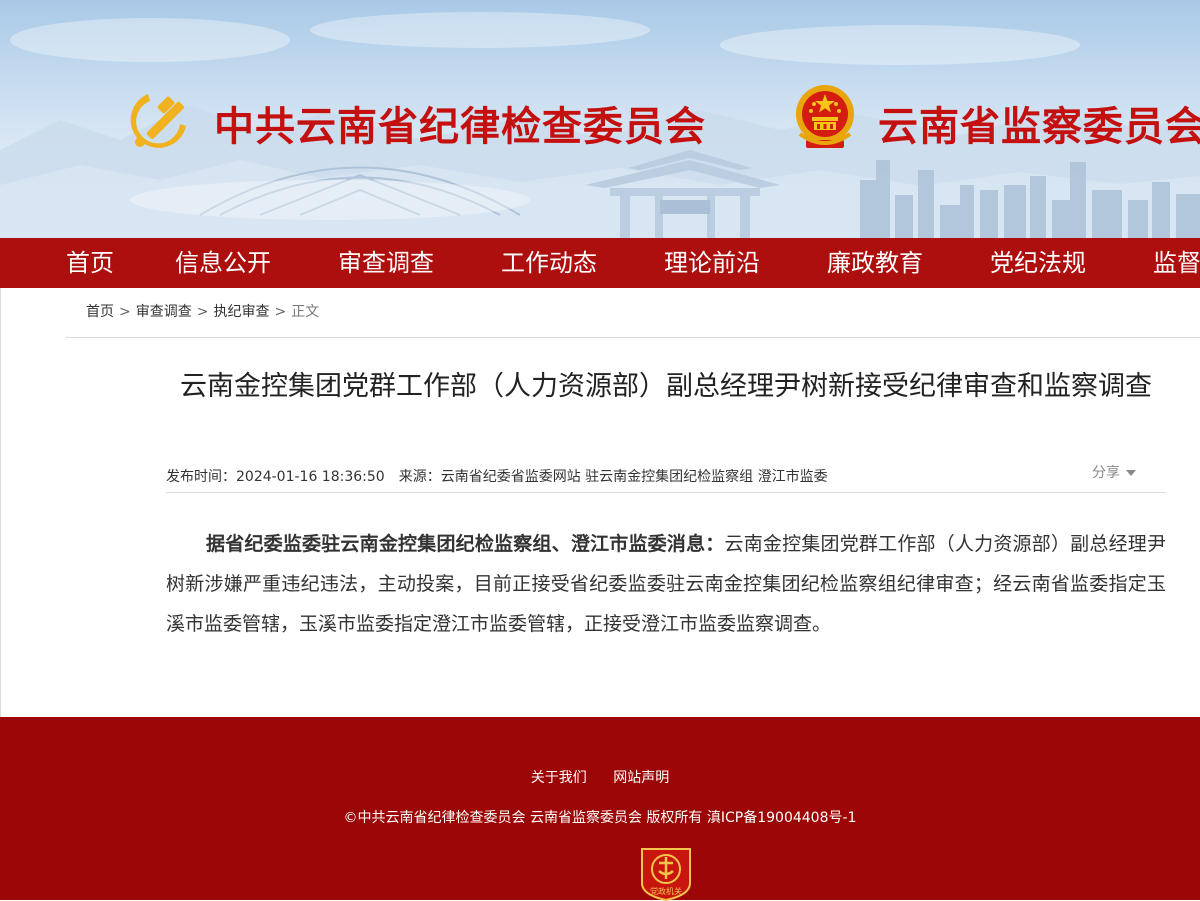  What do you see at coordinates (666, 386) in the screenshot?
I see `article-title: 云南金控集团党群工作部（人力资源部）副总经理尹树新接受纪律审查和监察调查` at bounding box center [666, 386].